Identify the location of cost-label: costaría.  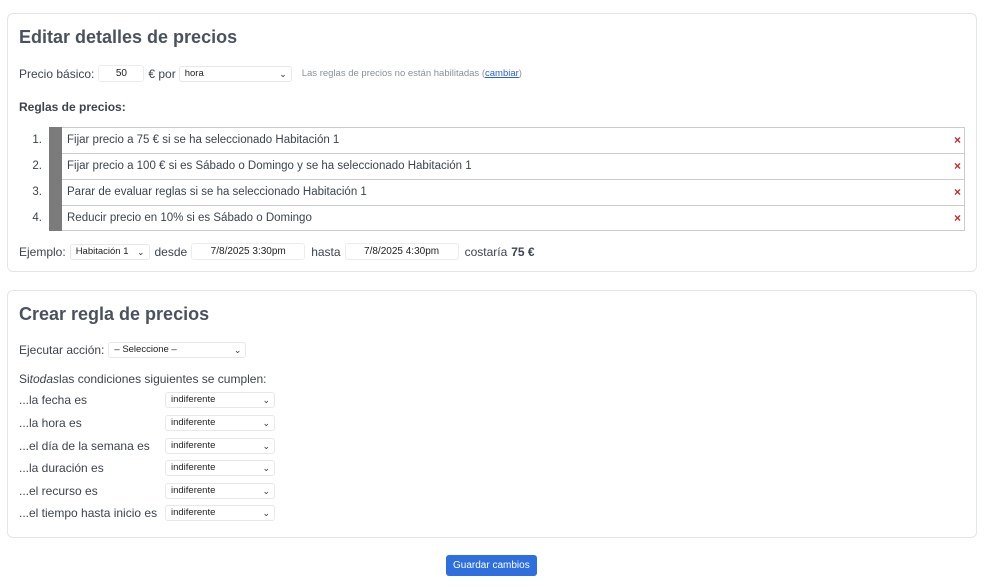
(486, 251).